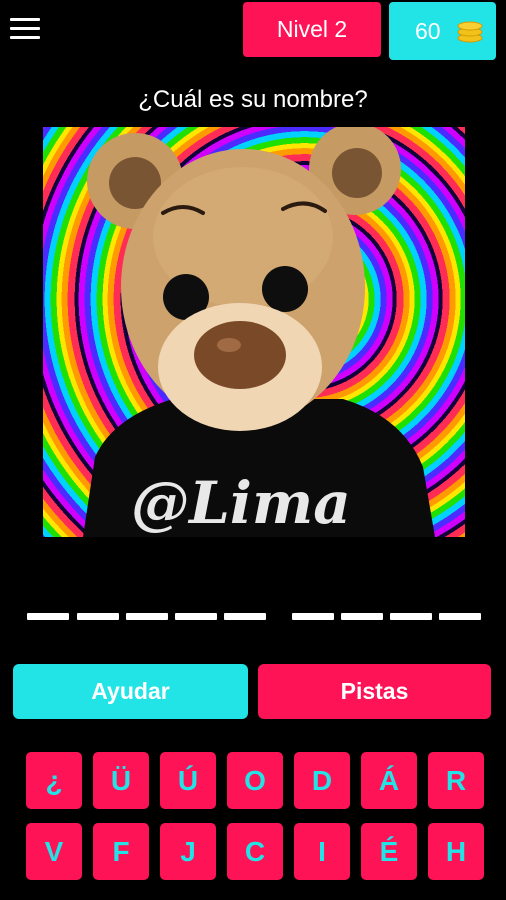 The image size is (506, 900). I want to click on level-badge: Nivel 2, so click(312, 29).